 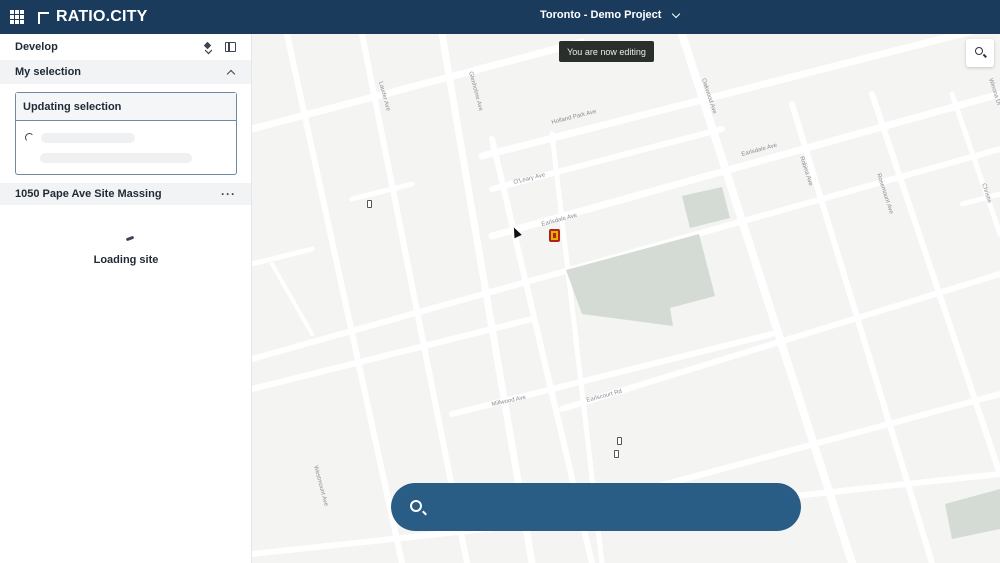 What do you see at coordinates (208, 47) in the screenshot?
I see `layers-icon` at bounding box center [208, 47].